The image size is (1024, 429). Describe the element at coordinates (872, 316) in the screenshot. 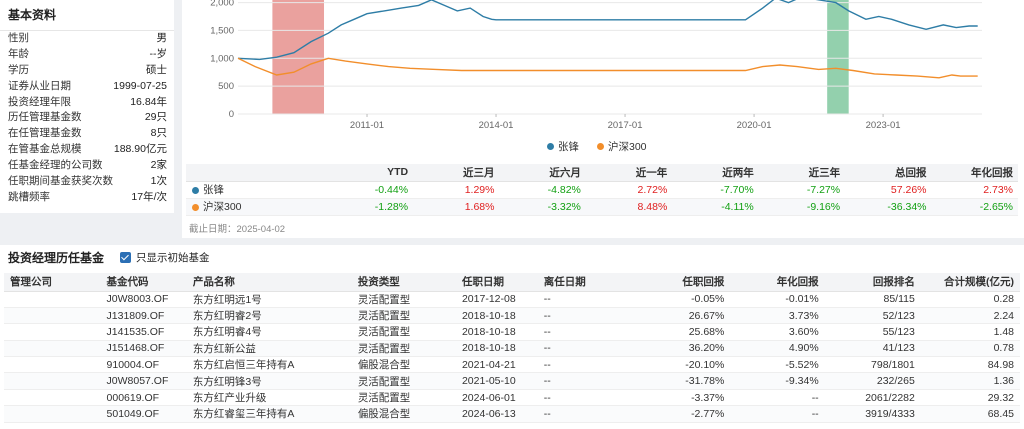

I see `history-cell: 52/123` at that location.